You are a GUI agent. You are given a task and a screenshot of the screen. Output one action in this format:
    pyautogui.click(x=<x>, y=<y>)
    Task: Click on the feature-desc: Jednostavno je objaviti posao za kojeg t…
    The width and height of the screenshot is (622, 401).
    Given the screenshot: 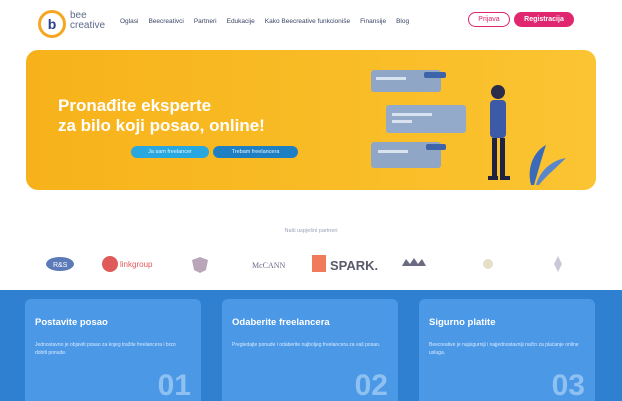 What is the action you would take?
    pyautogui.click(x=105, y=349)
    